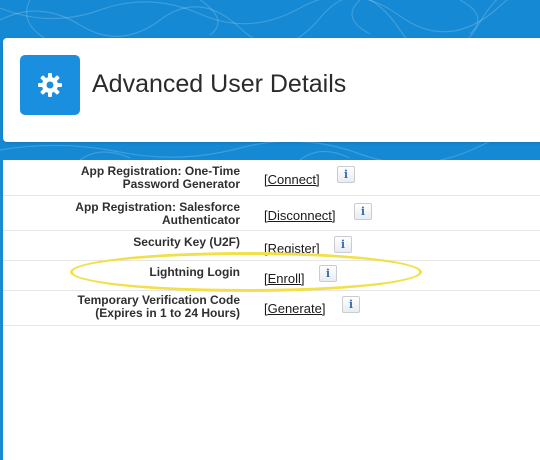 This screenshot has width=540, height=460. What do you see at coordinates (246, 272) in the screenshot?
I see `highlight-ellipse` at bounding box center [246, 272].